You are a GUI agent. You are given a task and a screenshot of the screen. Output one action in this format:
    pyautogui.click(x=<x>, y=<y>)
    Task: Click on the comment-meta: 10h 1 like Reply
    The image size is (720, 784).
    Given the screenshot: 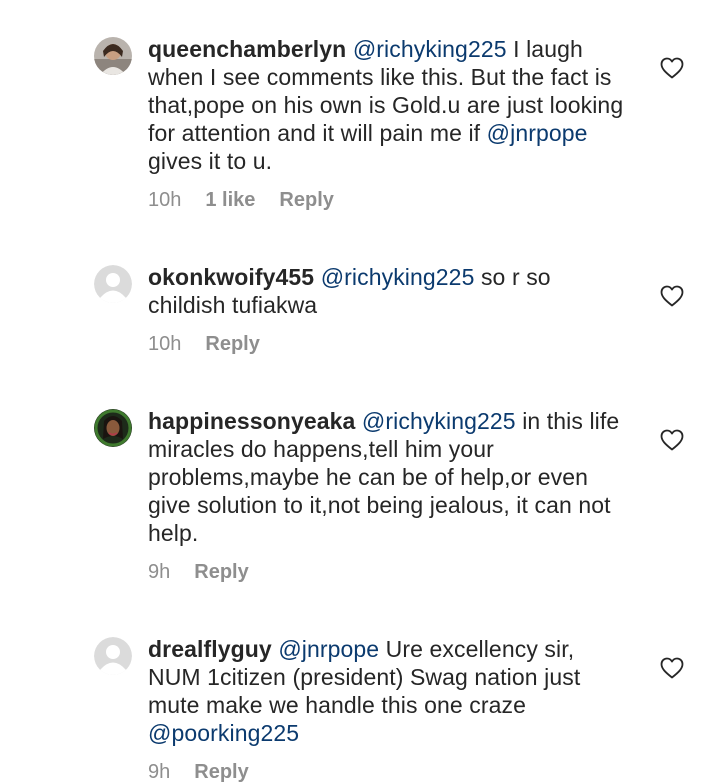 What is the action you would take?
    pyautogui.click(x=241, y=200)
    